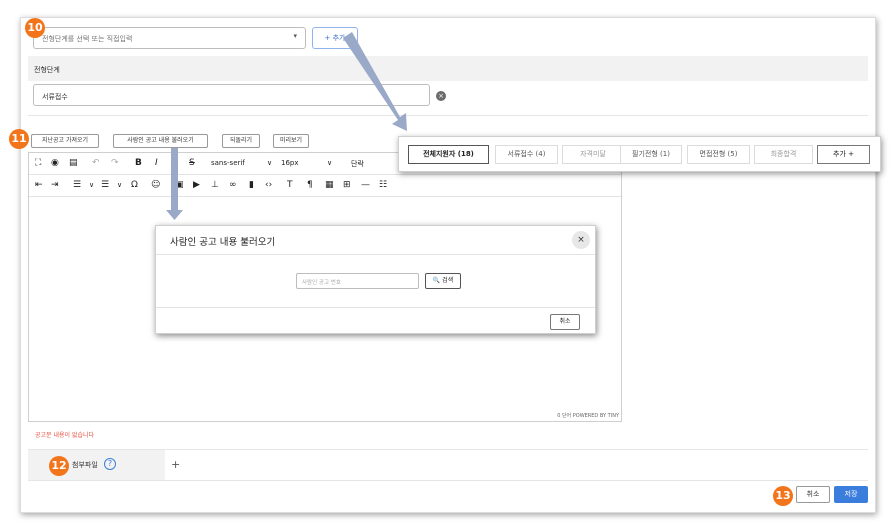 The width and height of the screenshot is (896, 531). What do you see at coordinates (295, 36) in the screenshot?
I see `chevron-down-icon: ▾` at bounding box center [295, 36].